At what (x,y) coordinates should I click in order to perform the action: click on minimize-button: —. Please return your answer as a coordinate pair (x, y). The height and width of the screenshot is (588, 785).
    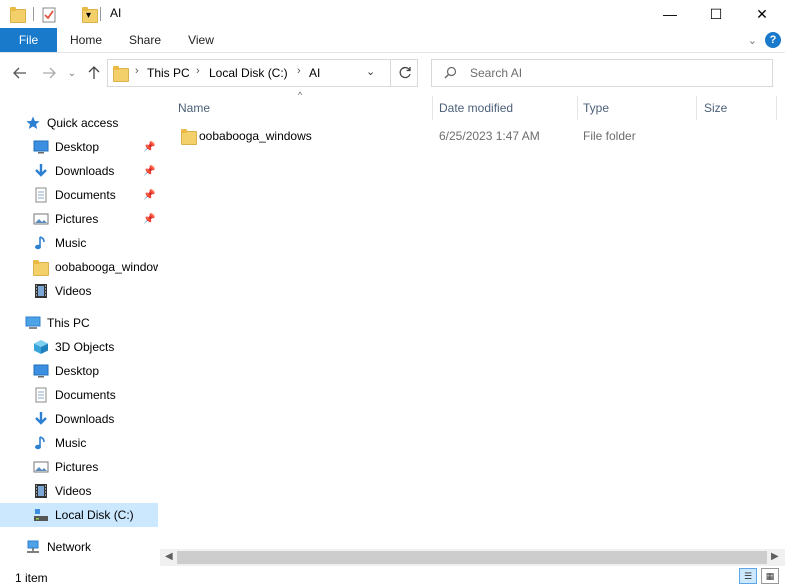
    Looking at the image, I should click on (670, 14).